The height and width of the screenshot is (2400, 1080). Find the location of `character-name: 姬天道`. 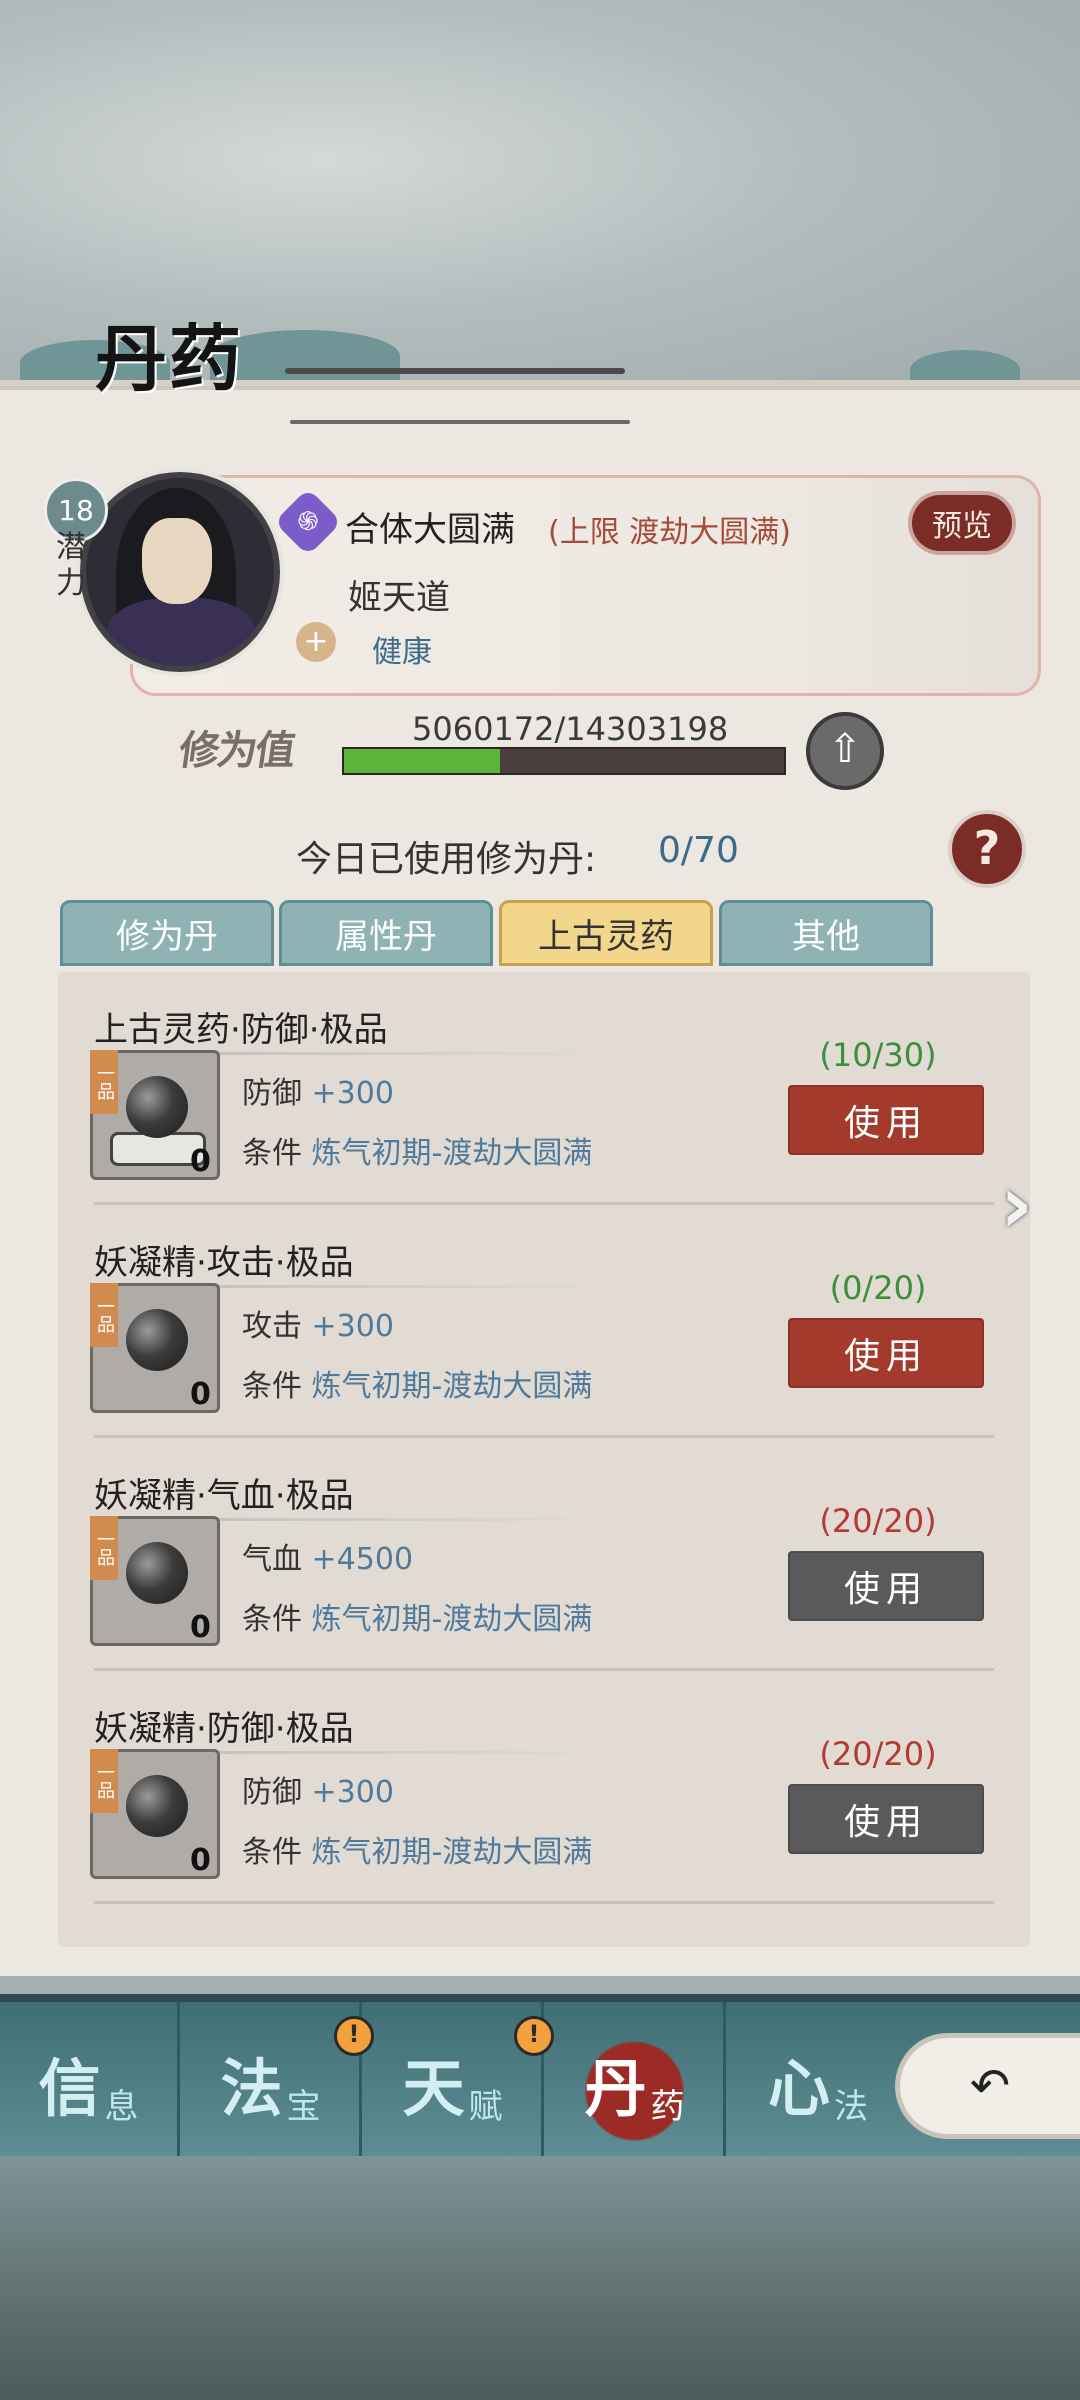

character-name: 姬天道 is located at coordinates (399, 598).